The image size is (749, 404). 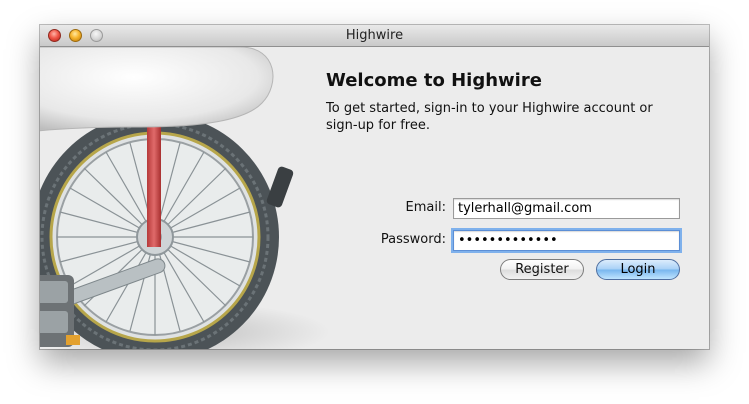 I want to click on welcome-heading: Welcome to Highwire, so click(x=434, y=80).